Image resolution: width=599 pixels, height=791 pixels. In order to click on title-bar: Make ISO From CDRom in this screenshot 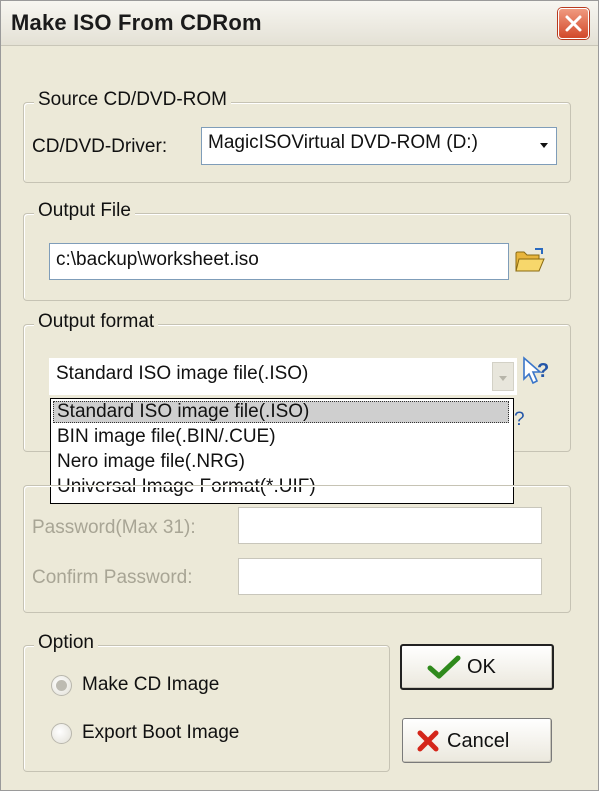, I will do `click(299, 23)`.